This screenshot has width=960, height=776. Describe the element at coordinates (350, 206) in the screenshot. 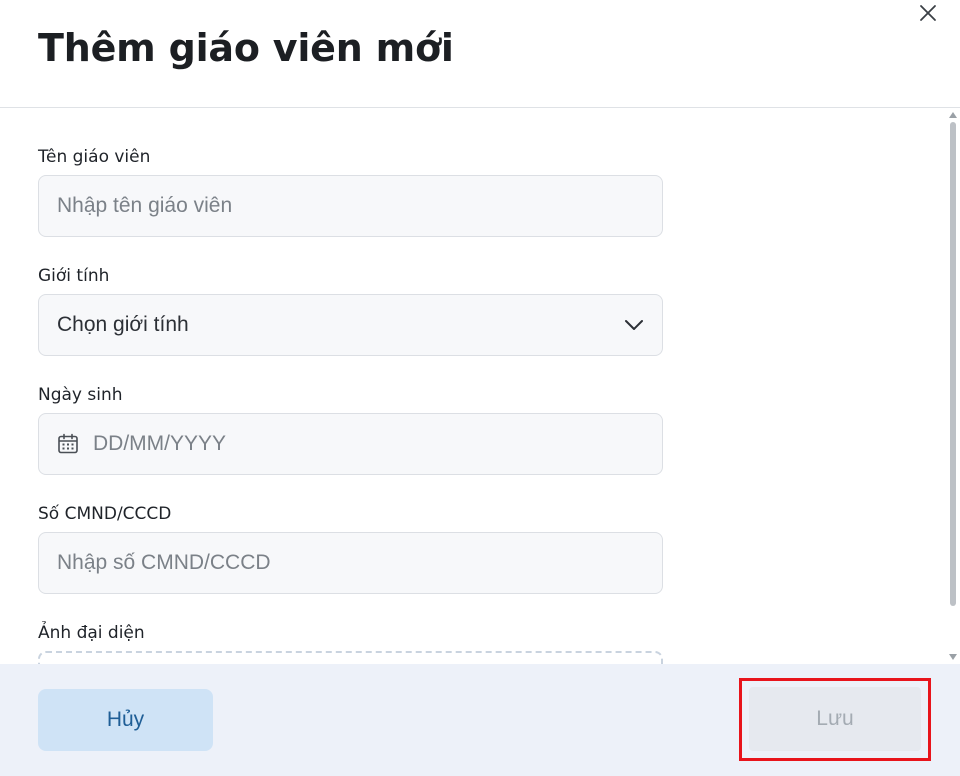

I see `teacher-name-input: Nhập tên giáo viên` at that location.